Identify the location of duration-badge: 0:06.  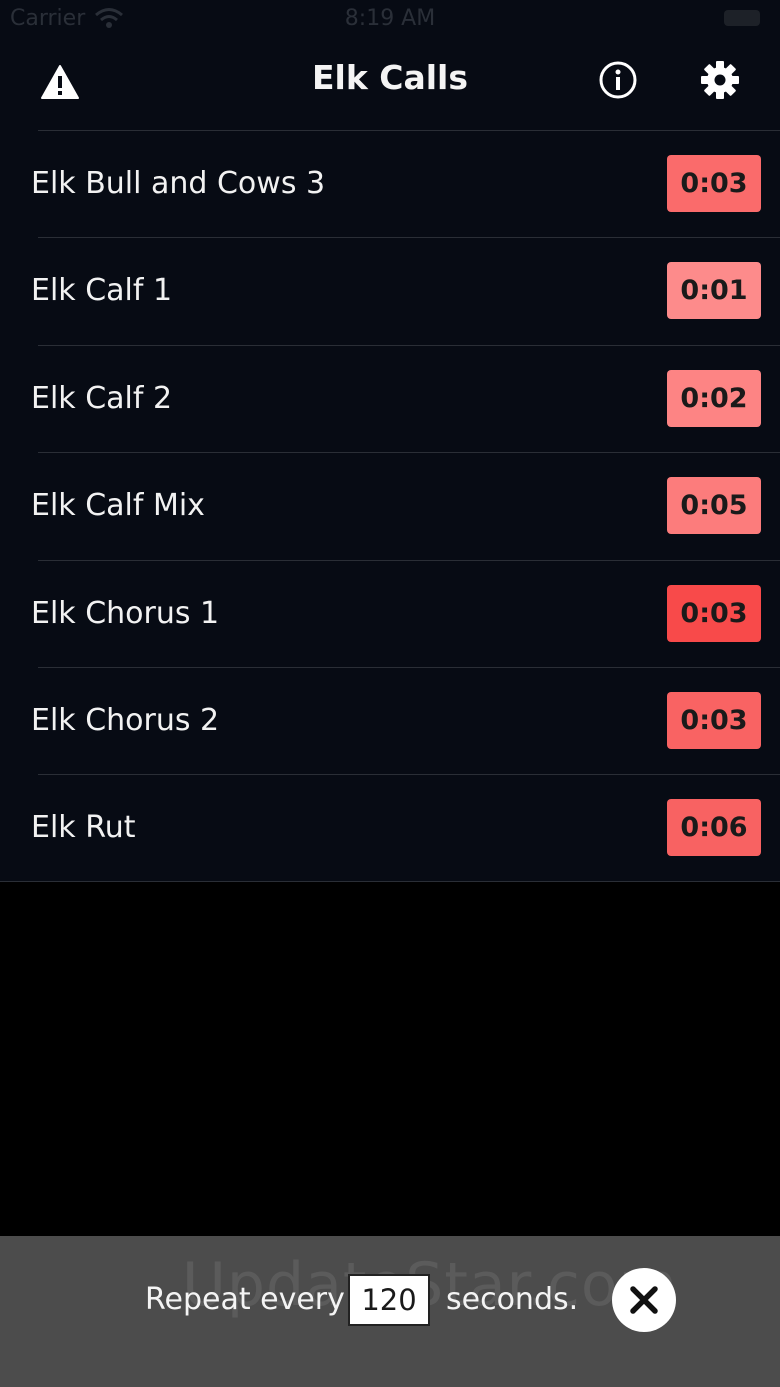
(714, 828).